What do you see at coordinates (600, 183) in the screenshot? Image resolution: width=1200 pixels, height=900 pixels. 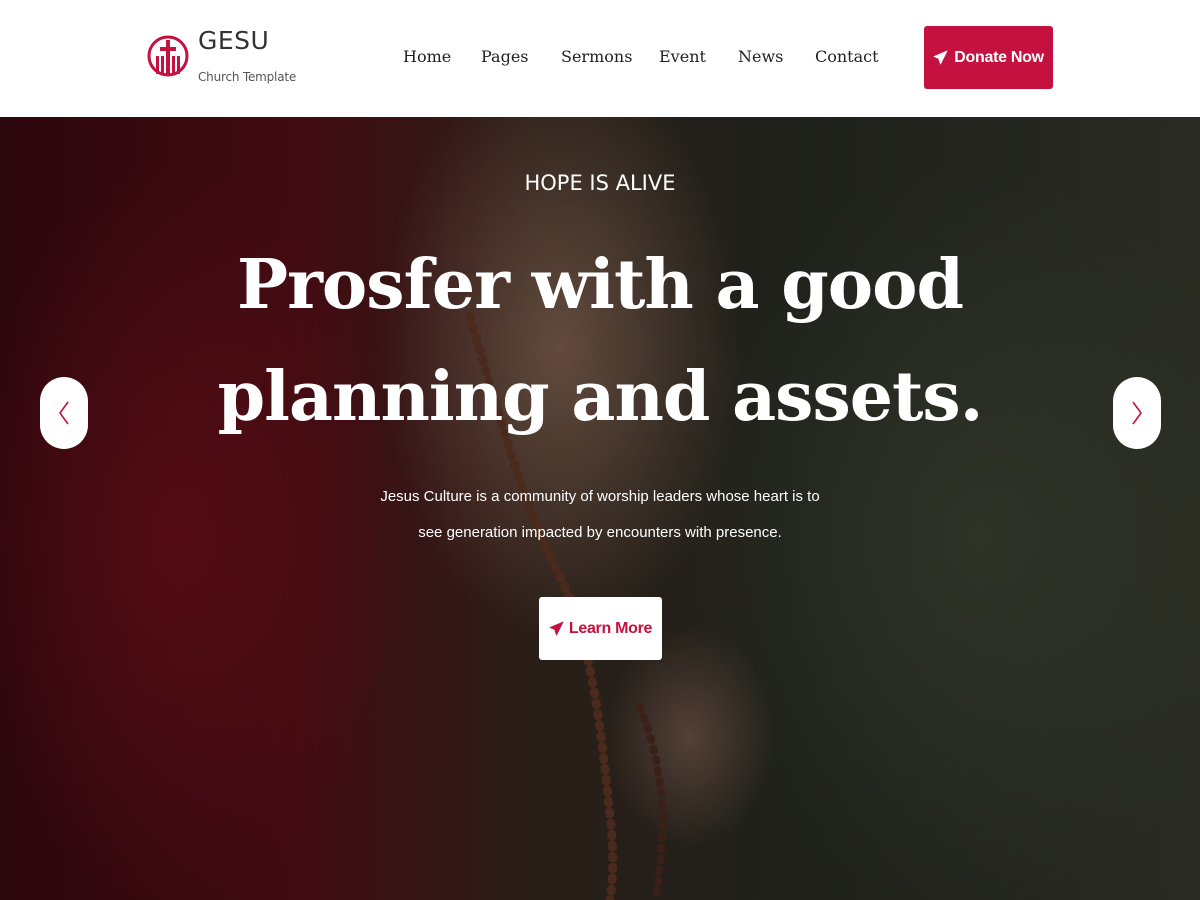 I see `hero-kicker: HOPE IS ALIVE` at bounding box center [600, 183].